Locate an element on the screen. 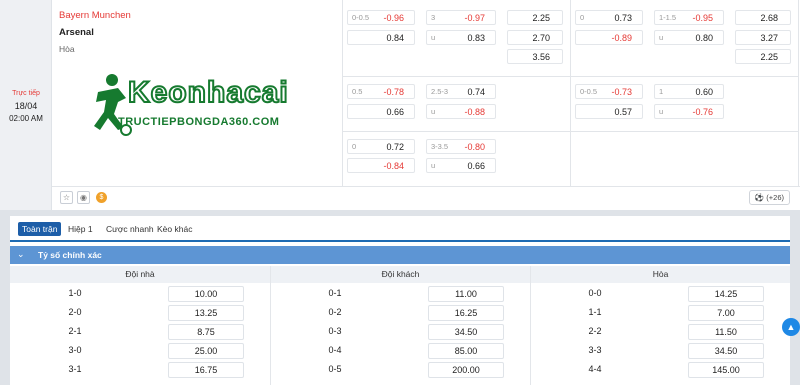 This screenshot has width=800, height=385. odds-cell: 0-0.5 -0.73 is located at coordinates (609, 91).